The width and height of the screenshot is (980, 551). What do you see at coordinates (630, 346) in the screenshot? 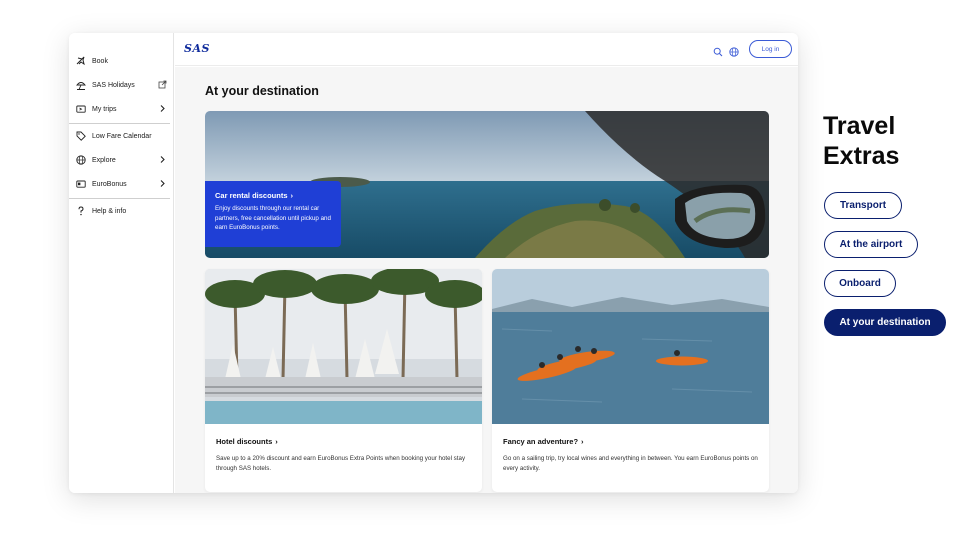
I see `kayak-image` at bounding box center [630, 346].